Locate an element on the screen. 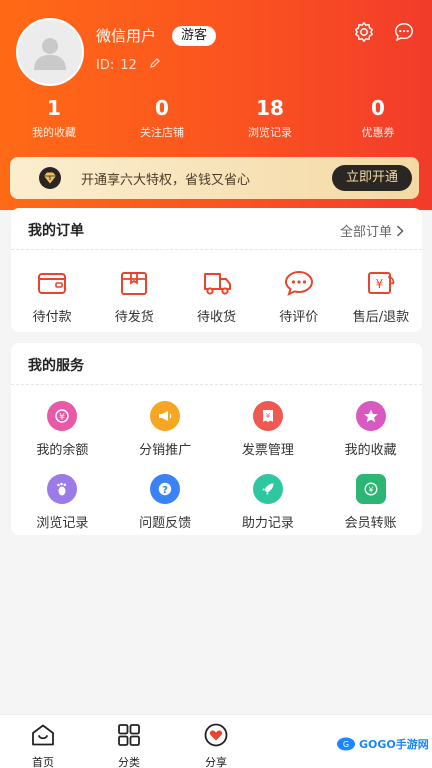 Image resolution: width=432 pixels, height=768 pixels. vip-banner: $ 开通享六大特权，省钱又省心 立即开通 is located at coordinates (214, 178).